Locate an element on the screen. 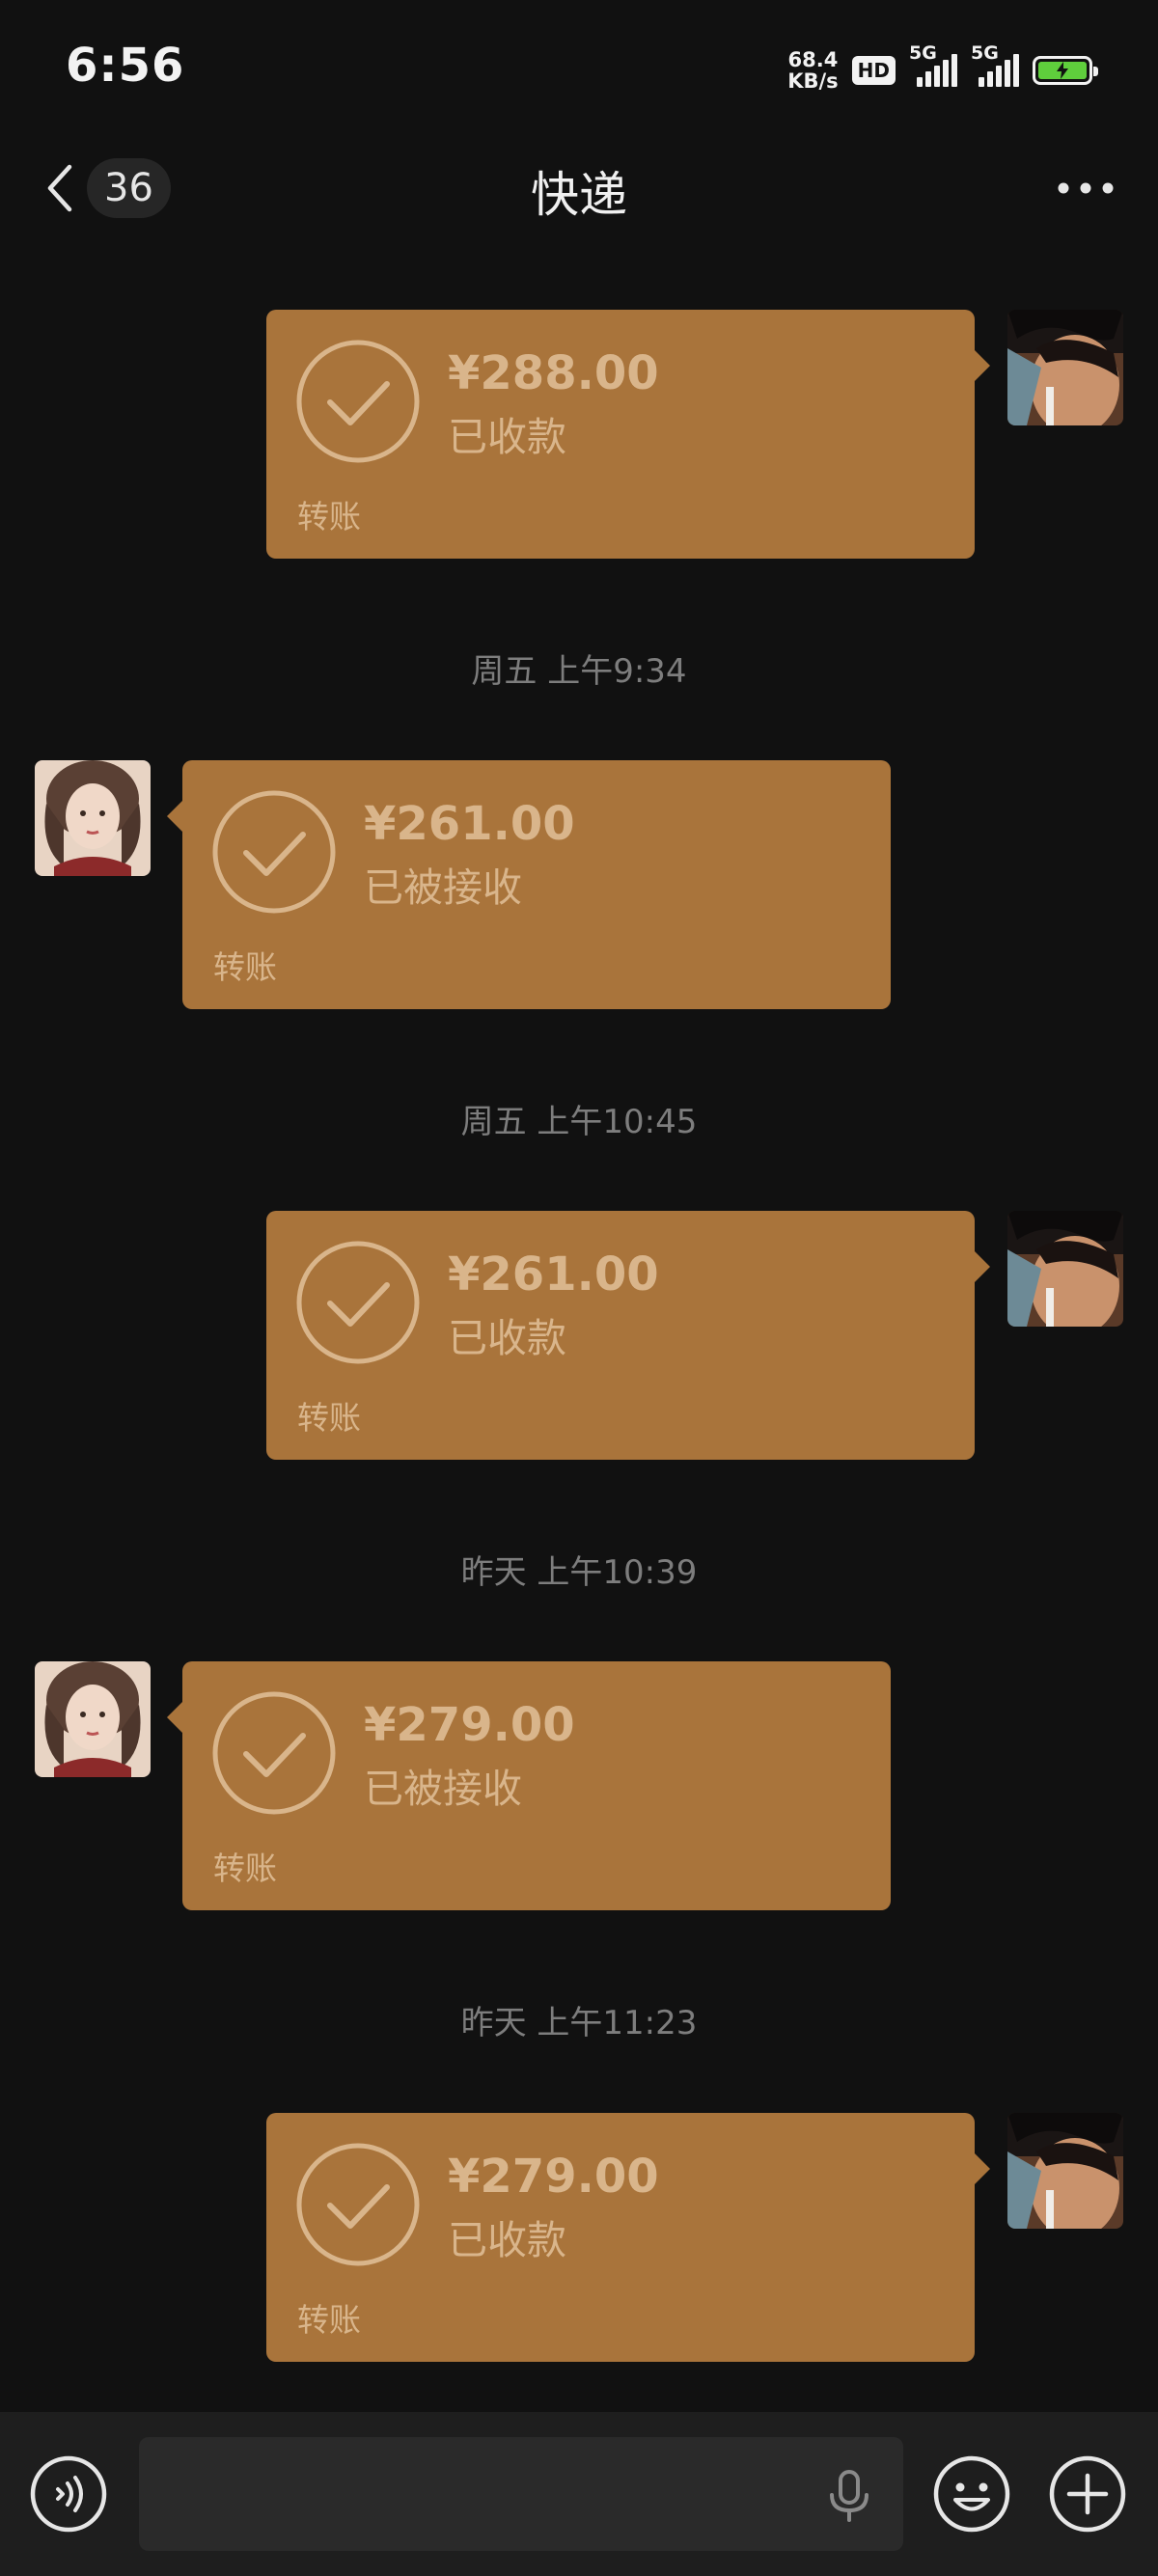 This screenshot has width=1158, height=2576. message-timestamp: 周五 上午10:45 is located at coordinates (579, 1122).